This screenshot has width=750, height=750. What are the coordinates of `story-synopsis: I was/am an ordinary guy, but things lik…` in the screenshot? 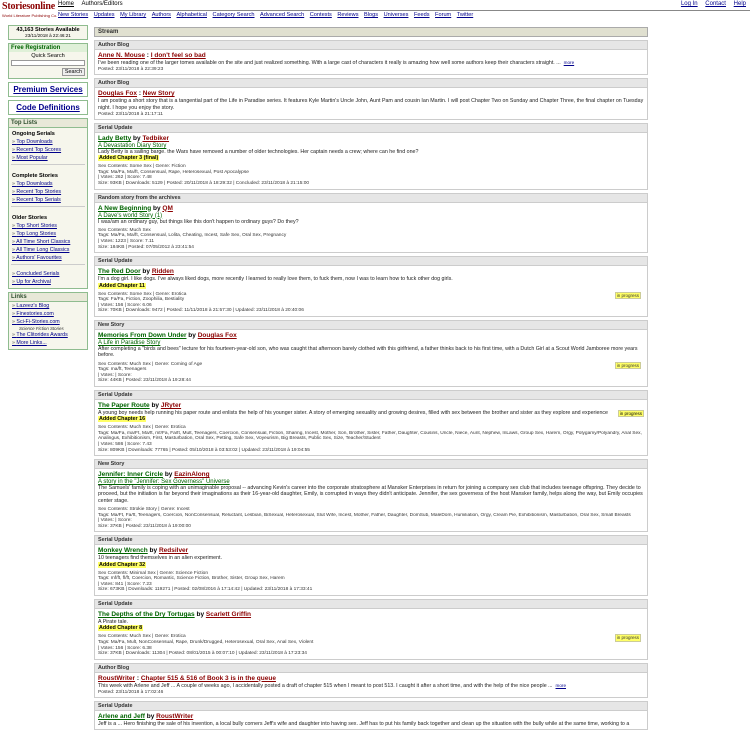 It's located at (198, 221).